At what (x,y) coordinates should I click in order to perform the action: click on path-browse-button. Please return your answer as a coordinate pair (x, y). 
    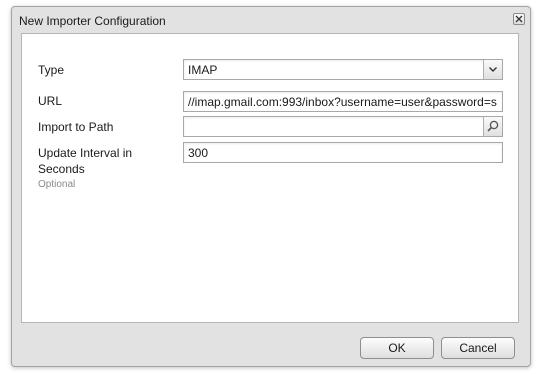
    Looking at the image, I should click on (492, 126).